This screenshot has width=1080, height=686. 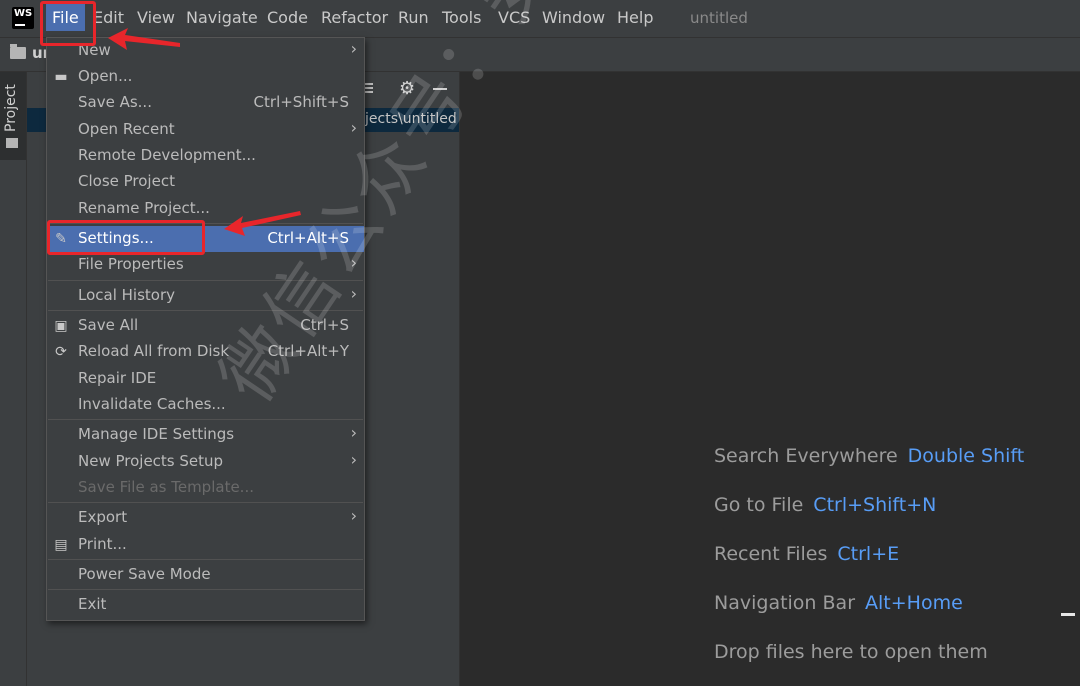 What do you see at coordinates (204, 132) in the screenshot?
I see `annotation-arrows` at bounding box center [204, 132].